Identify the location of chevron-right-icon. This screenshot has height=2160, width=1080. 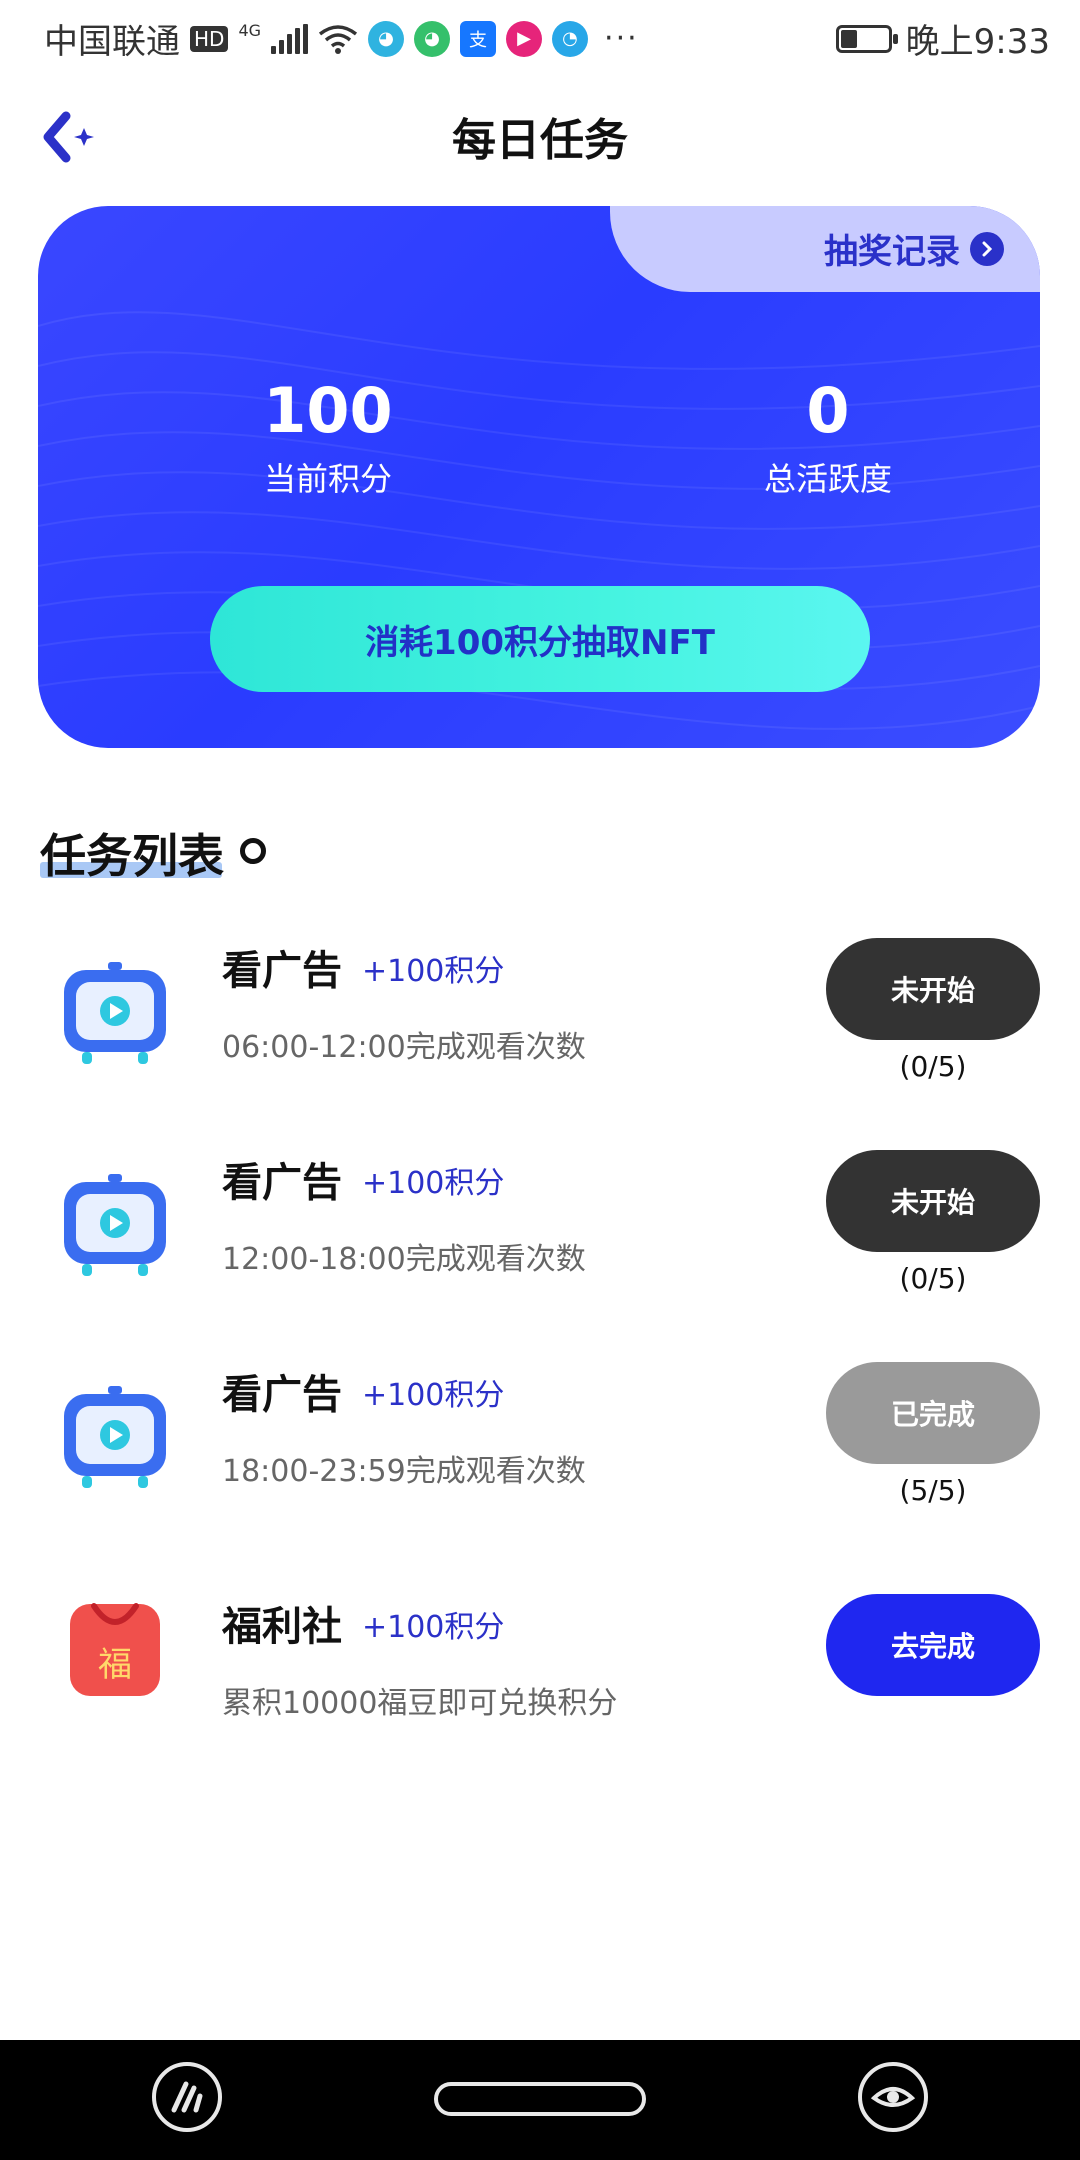
(987, 248).